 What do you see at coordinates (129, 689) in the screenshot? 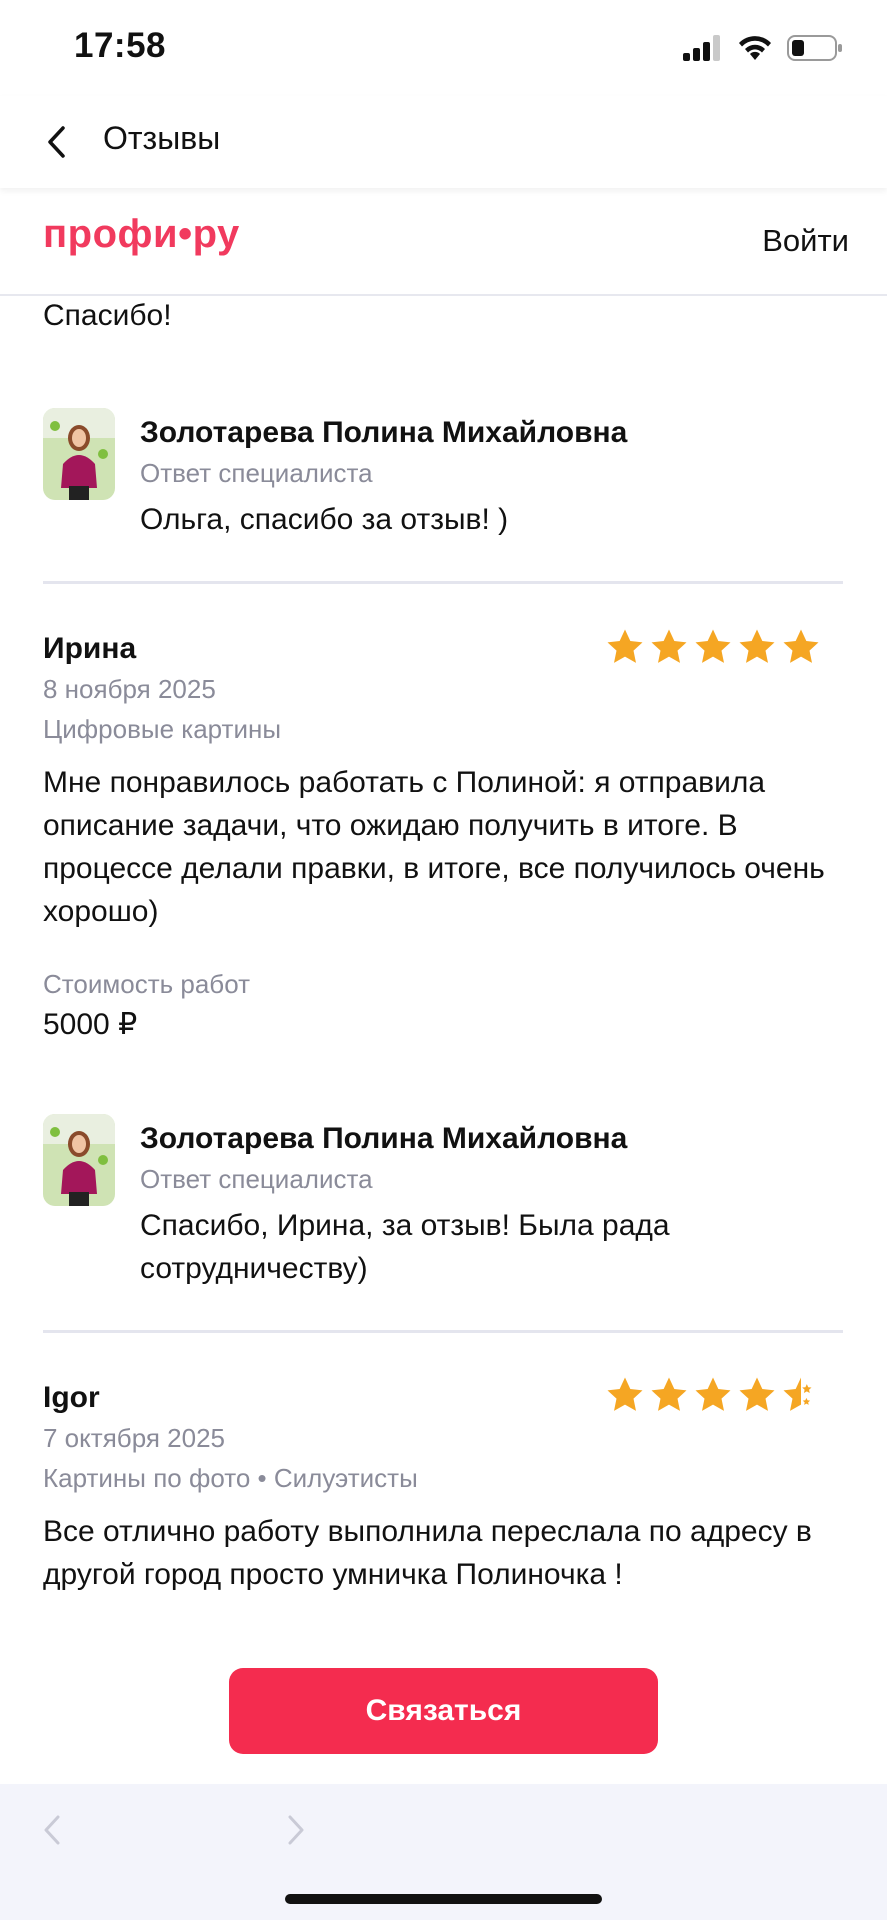
I see `review-date: 8 ноября 2025` at bounding box center [129, 689].